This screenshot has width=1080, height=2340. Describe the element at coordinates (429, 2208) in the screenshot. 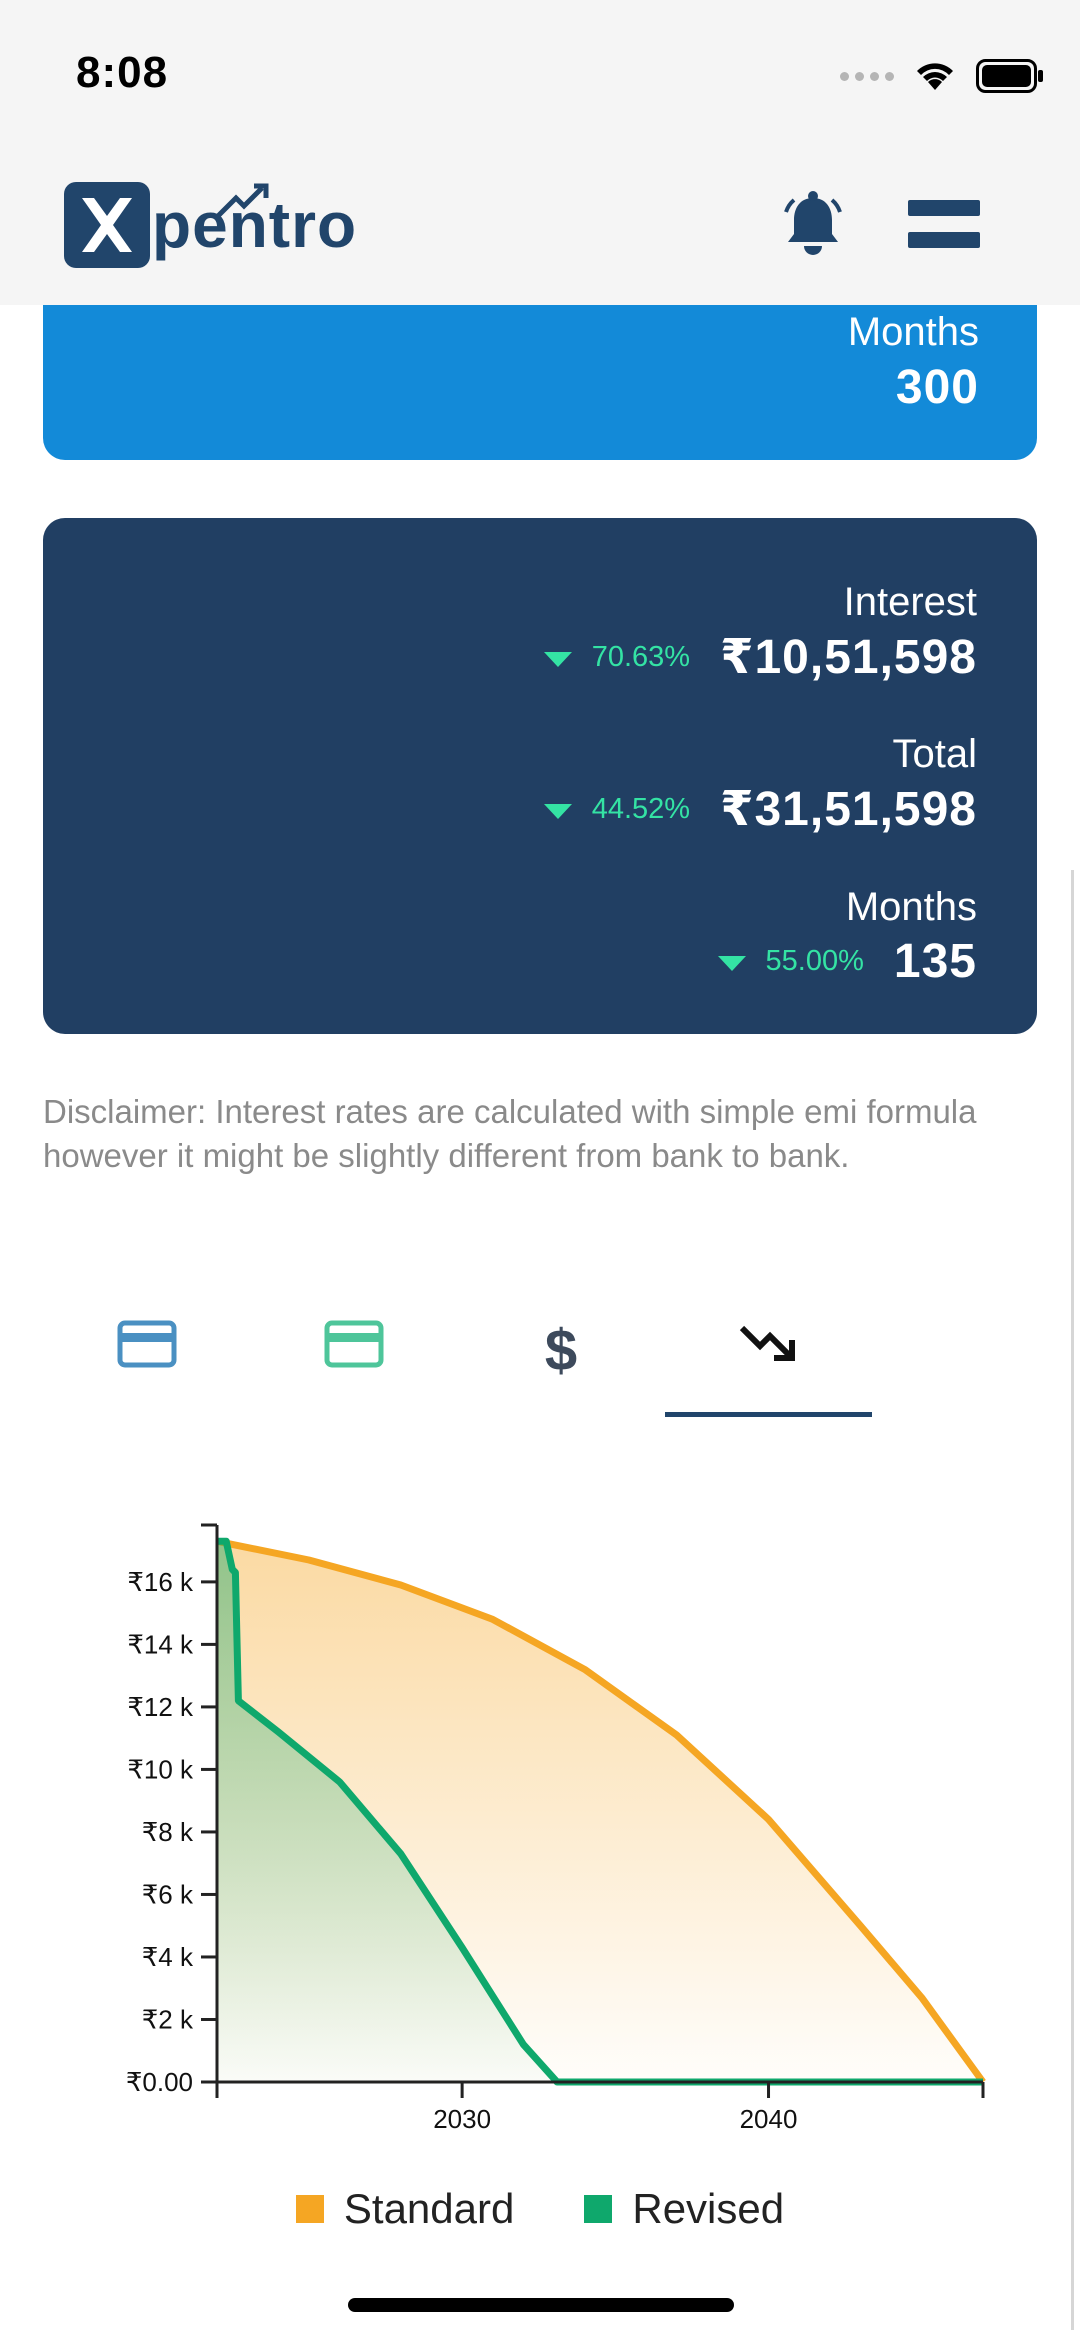

I see `legend-label-standard: Standard` at that location.